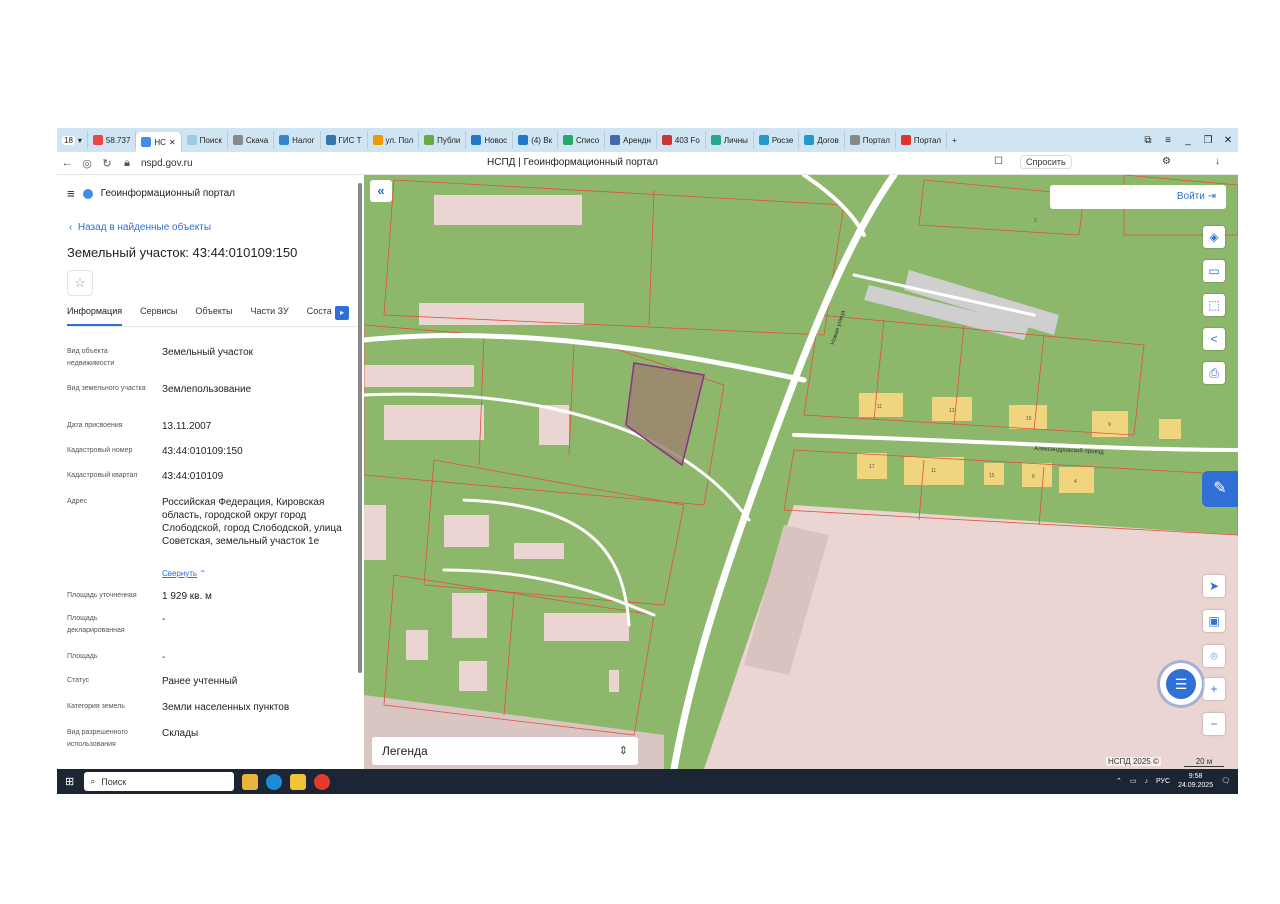  What do you see at coordinates (168, 193) in the screenshot?
I see `portal-name: Геоинформационный портал` at bounding box center [168, 193].